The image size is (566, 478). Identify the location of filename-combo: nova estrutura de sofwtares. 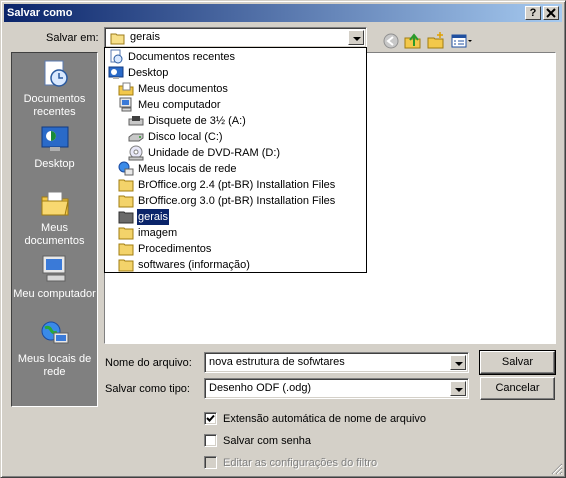
(336, 362).